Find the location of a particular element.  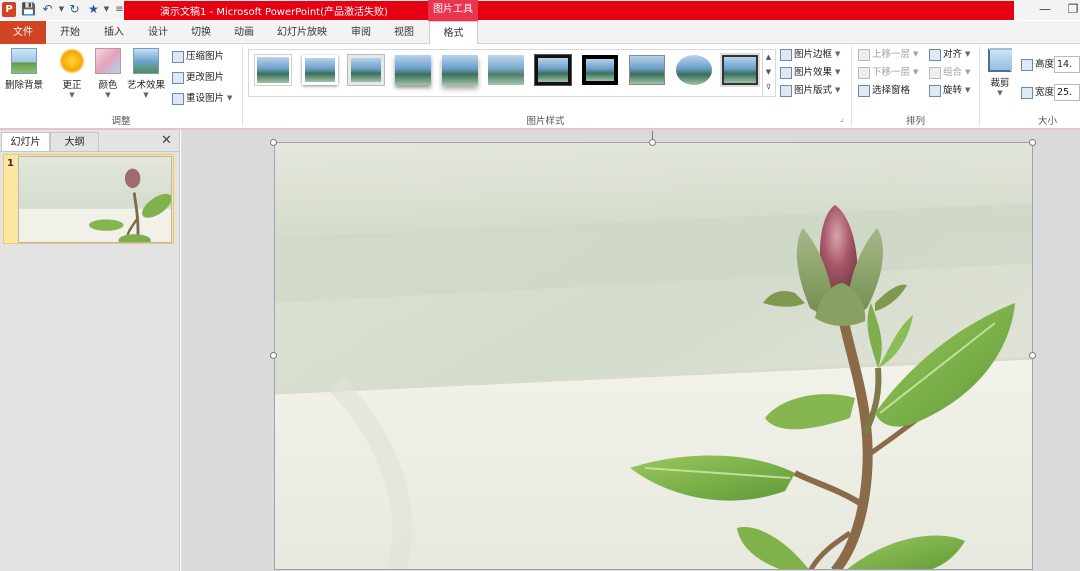

picture-effects-icon is located at coordinates (786, 72).